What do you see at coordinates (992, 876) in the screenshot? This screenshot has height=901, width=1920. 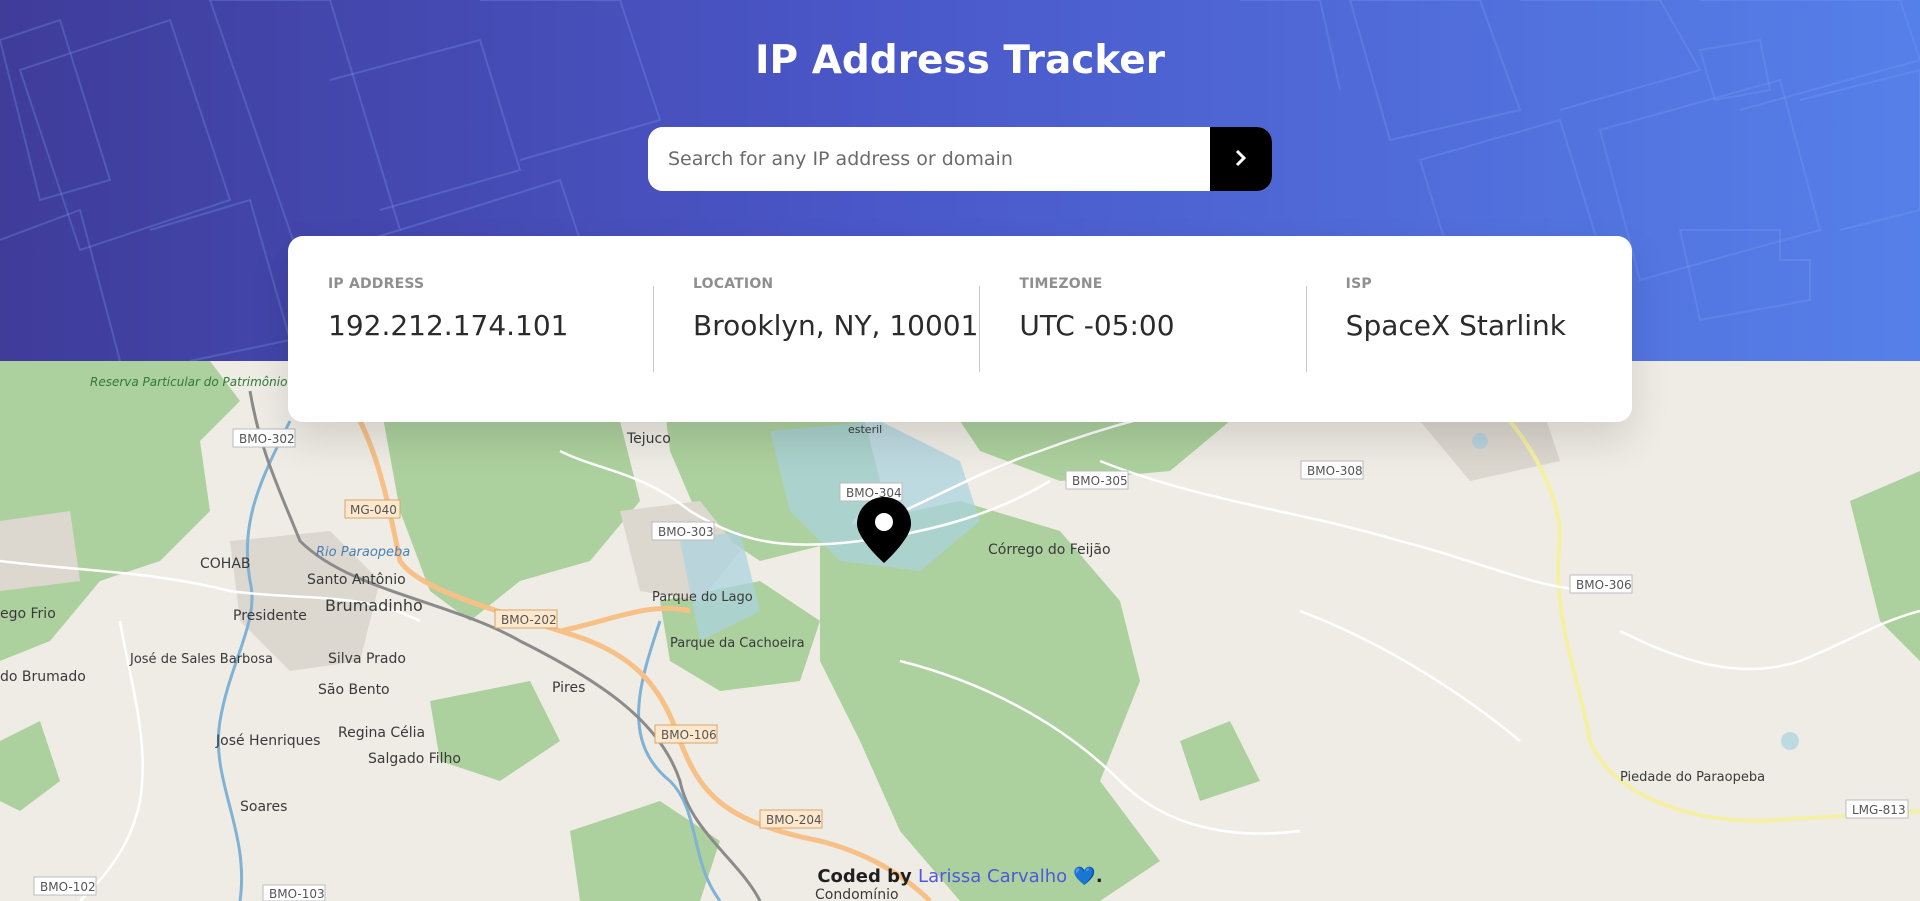 I see `author-link: Larissa Carvalho` at bounding box center [992, 876].